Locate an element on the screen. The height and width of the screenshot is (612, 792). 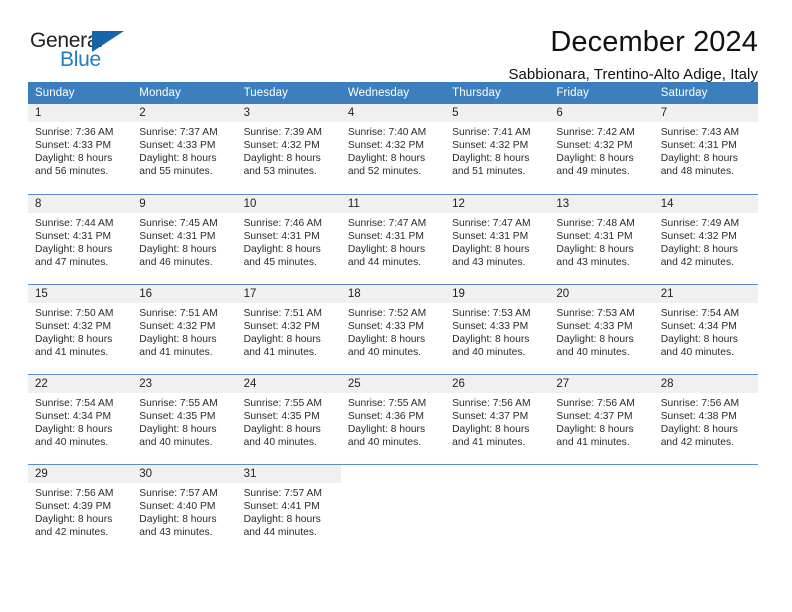
sunset-text: Sunset: 4:34 PM is located at coordinates (73, 416).